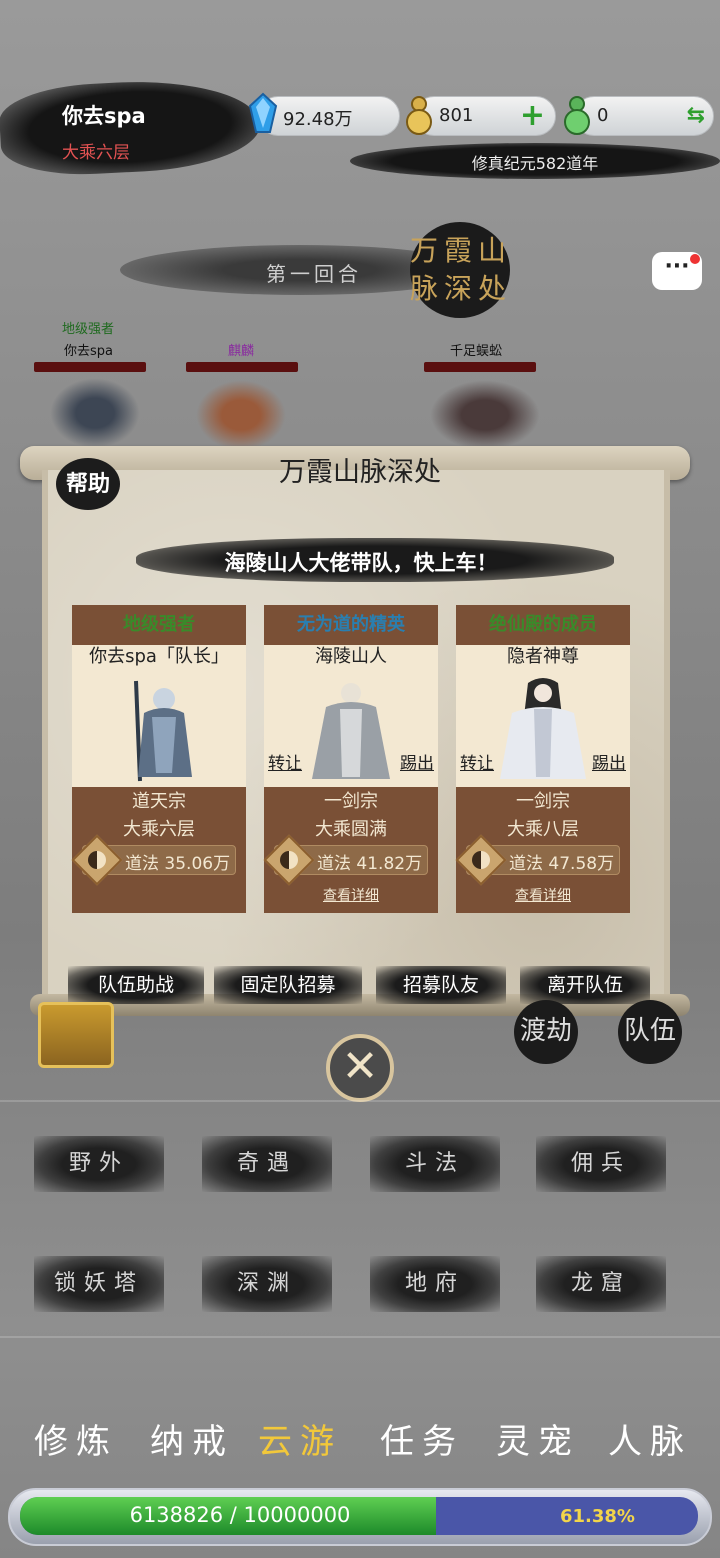 The width and height of the screenshot is (720, 1558). What do you see at coordinates (601, 1284) in the screenshot?
I see `area-dragon-lair: 龙窟` at bounding box center [601, 1284].